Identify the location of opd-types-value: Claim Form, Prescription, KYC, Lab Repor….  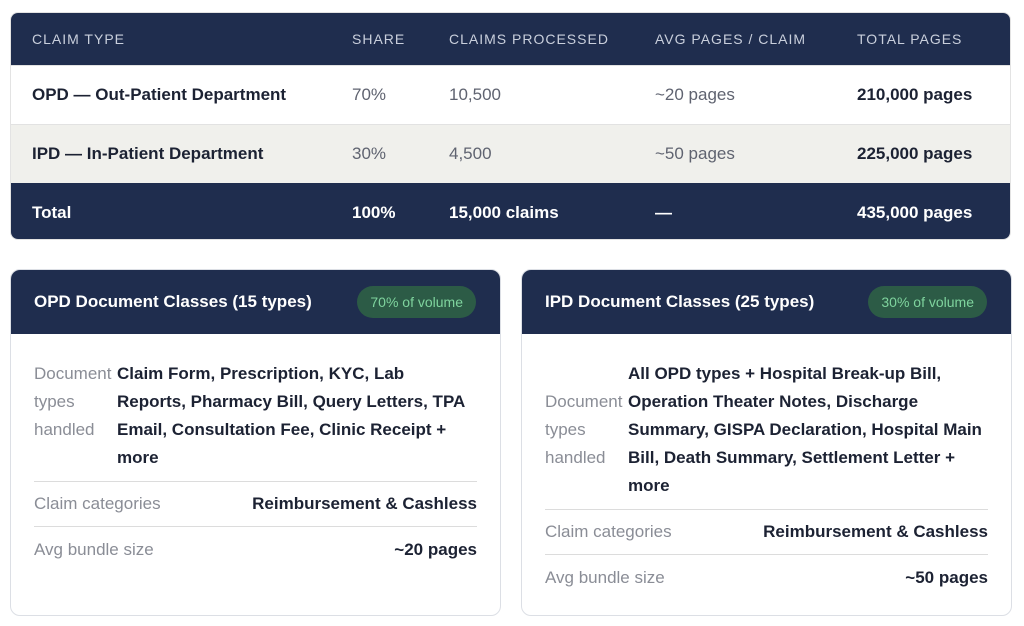
(291, 415).